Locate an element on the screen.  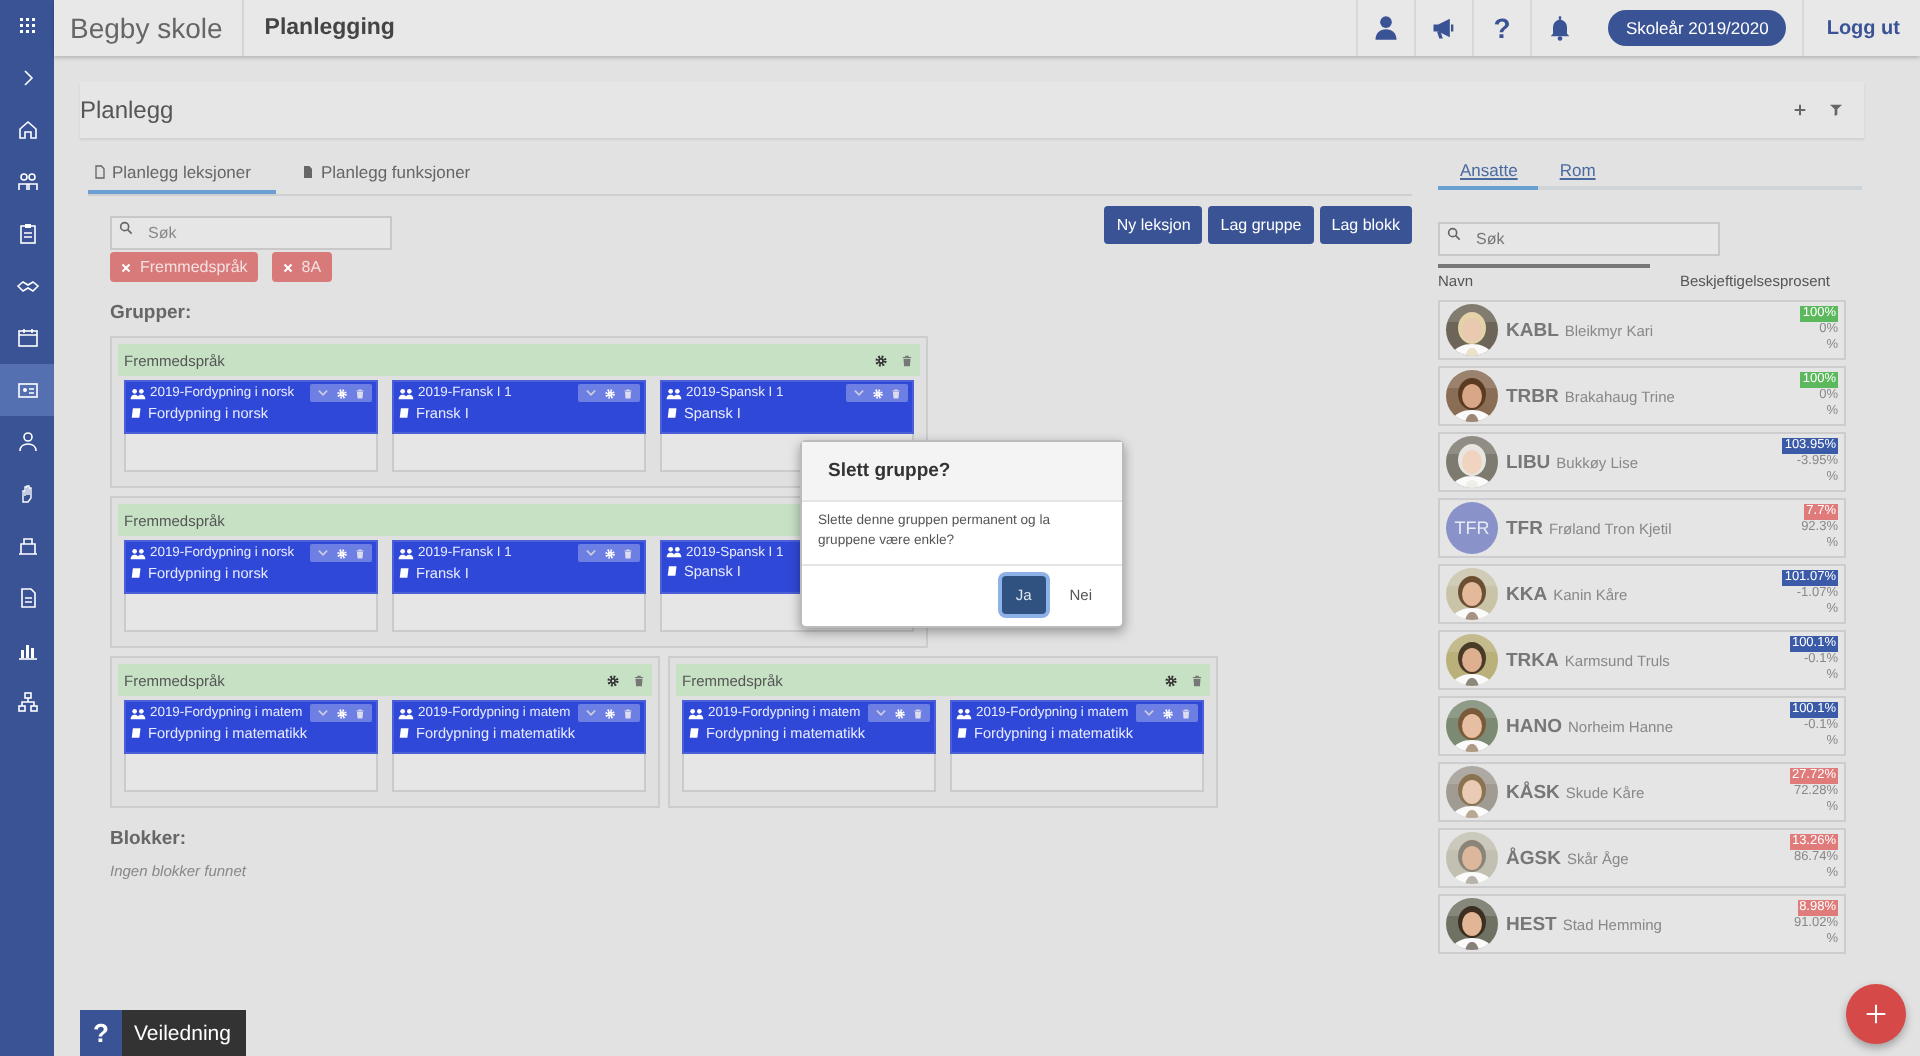
action-button: Ny leksjon is located at coordinates (1153, 225).